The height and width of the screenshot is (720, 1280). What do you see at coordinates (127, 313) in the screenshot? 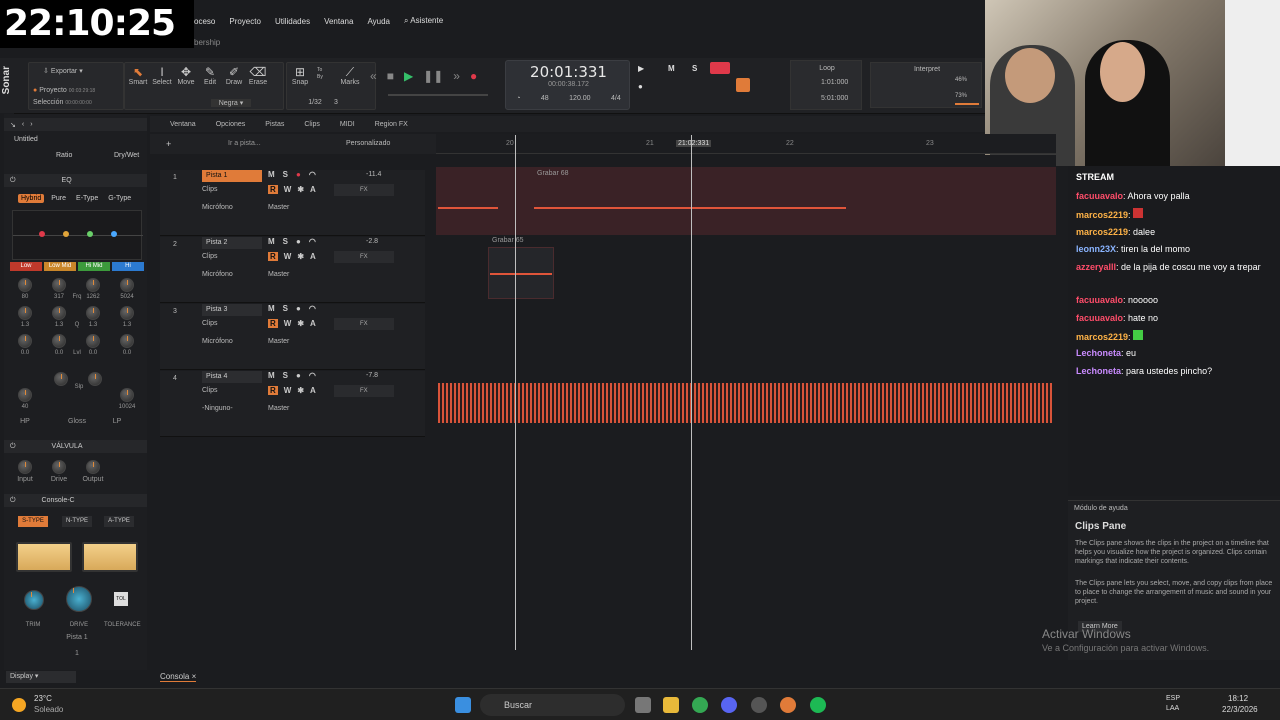
I see `hi-q-knob` at bounding box center [127, 313].